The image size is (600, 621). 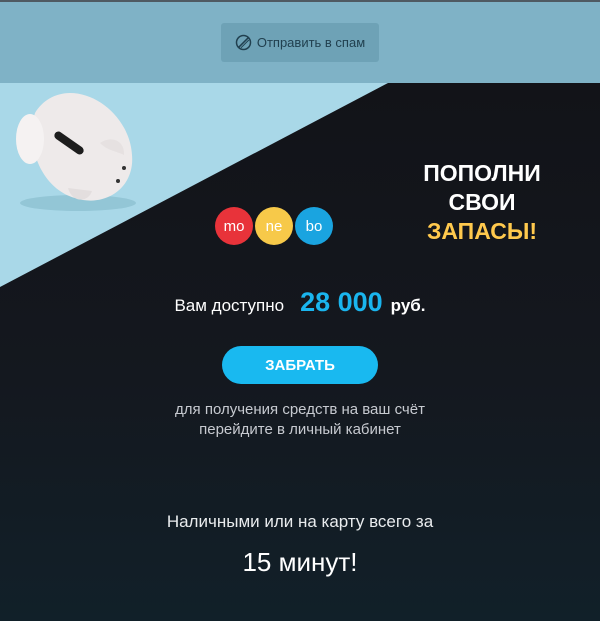 I want to click on spam-bar: Отправить в спам, so click(x=300, y=42).